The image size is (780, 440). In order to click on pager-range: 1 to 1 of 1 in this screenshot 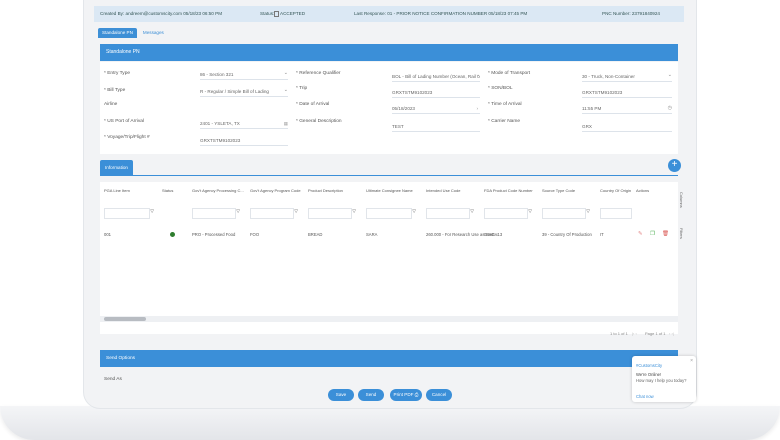, I will do `click(619, 333)`.